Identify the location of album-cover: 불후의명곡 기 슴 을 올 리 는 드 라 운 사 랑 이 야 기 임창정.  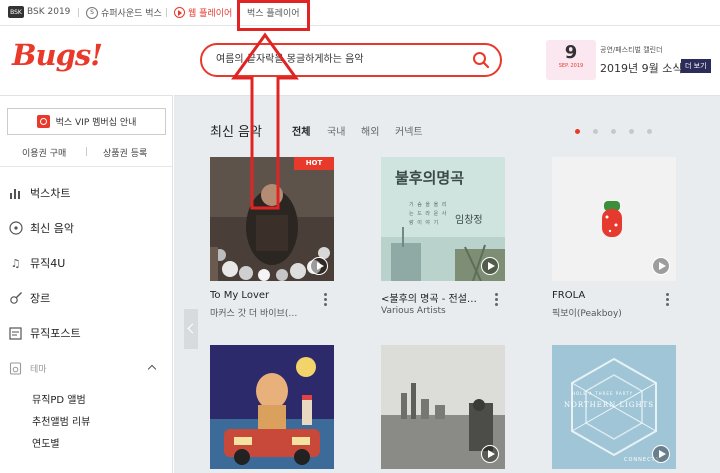
(443, 219).